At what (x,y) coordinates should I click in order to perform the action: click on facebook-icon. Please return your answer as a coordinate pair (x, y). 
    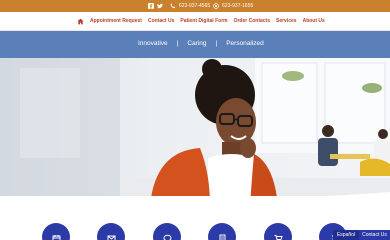
    Looking at the image, I should click on (151, 6).